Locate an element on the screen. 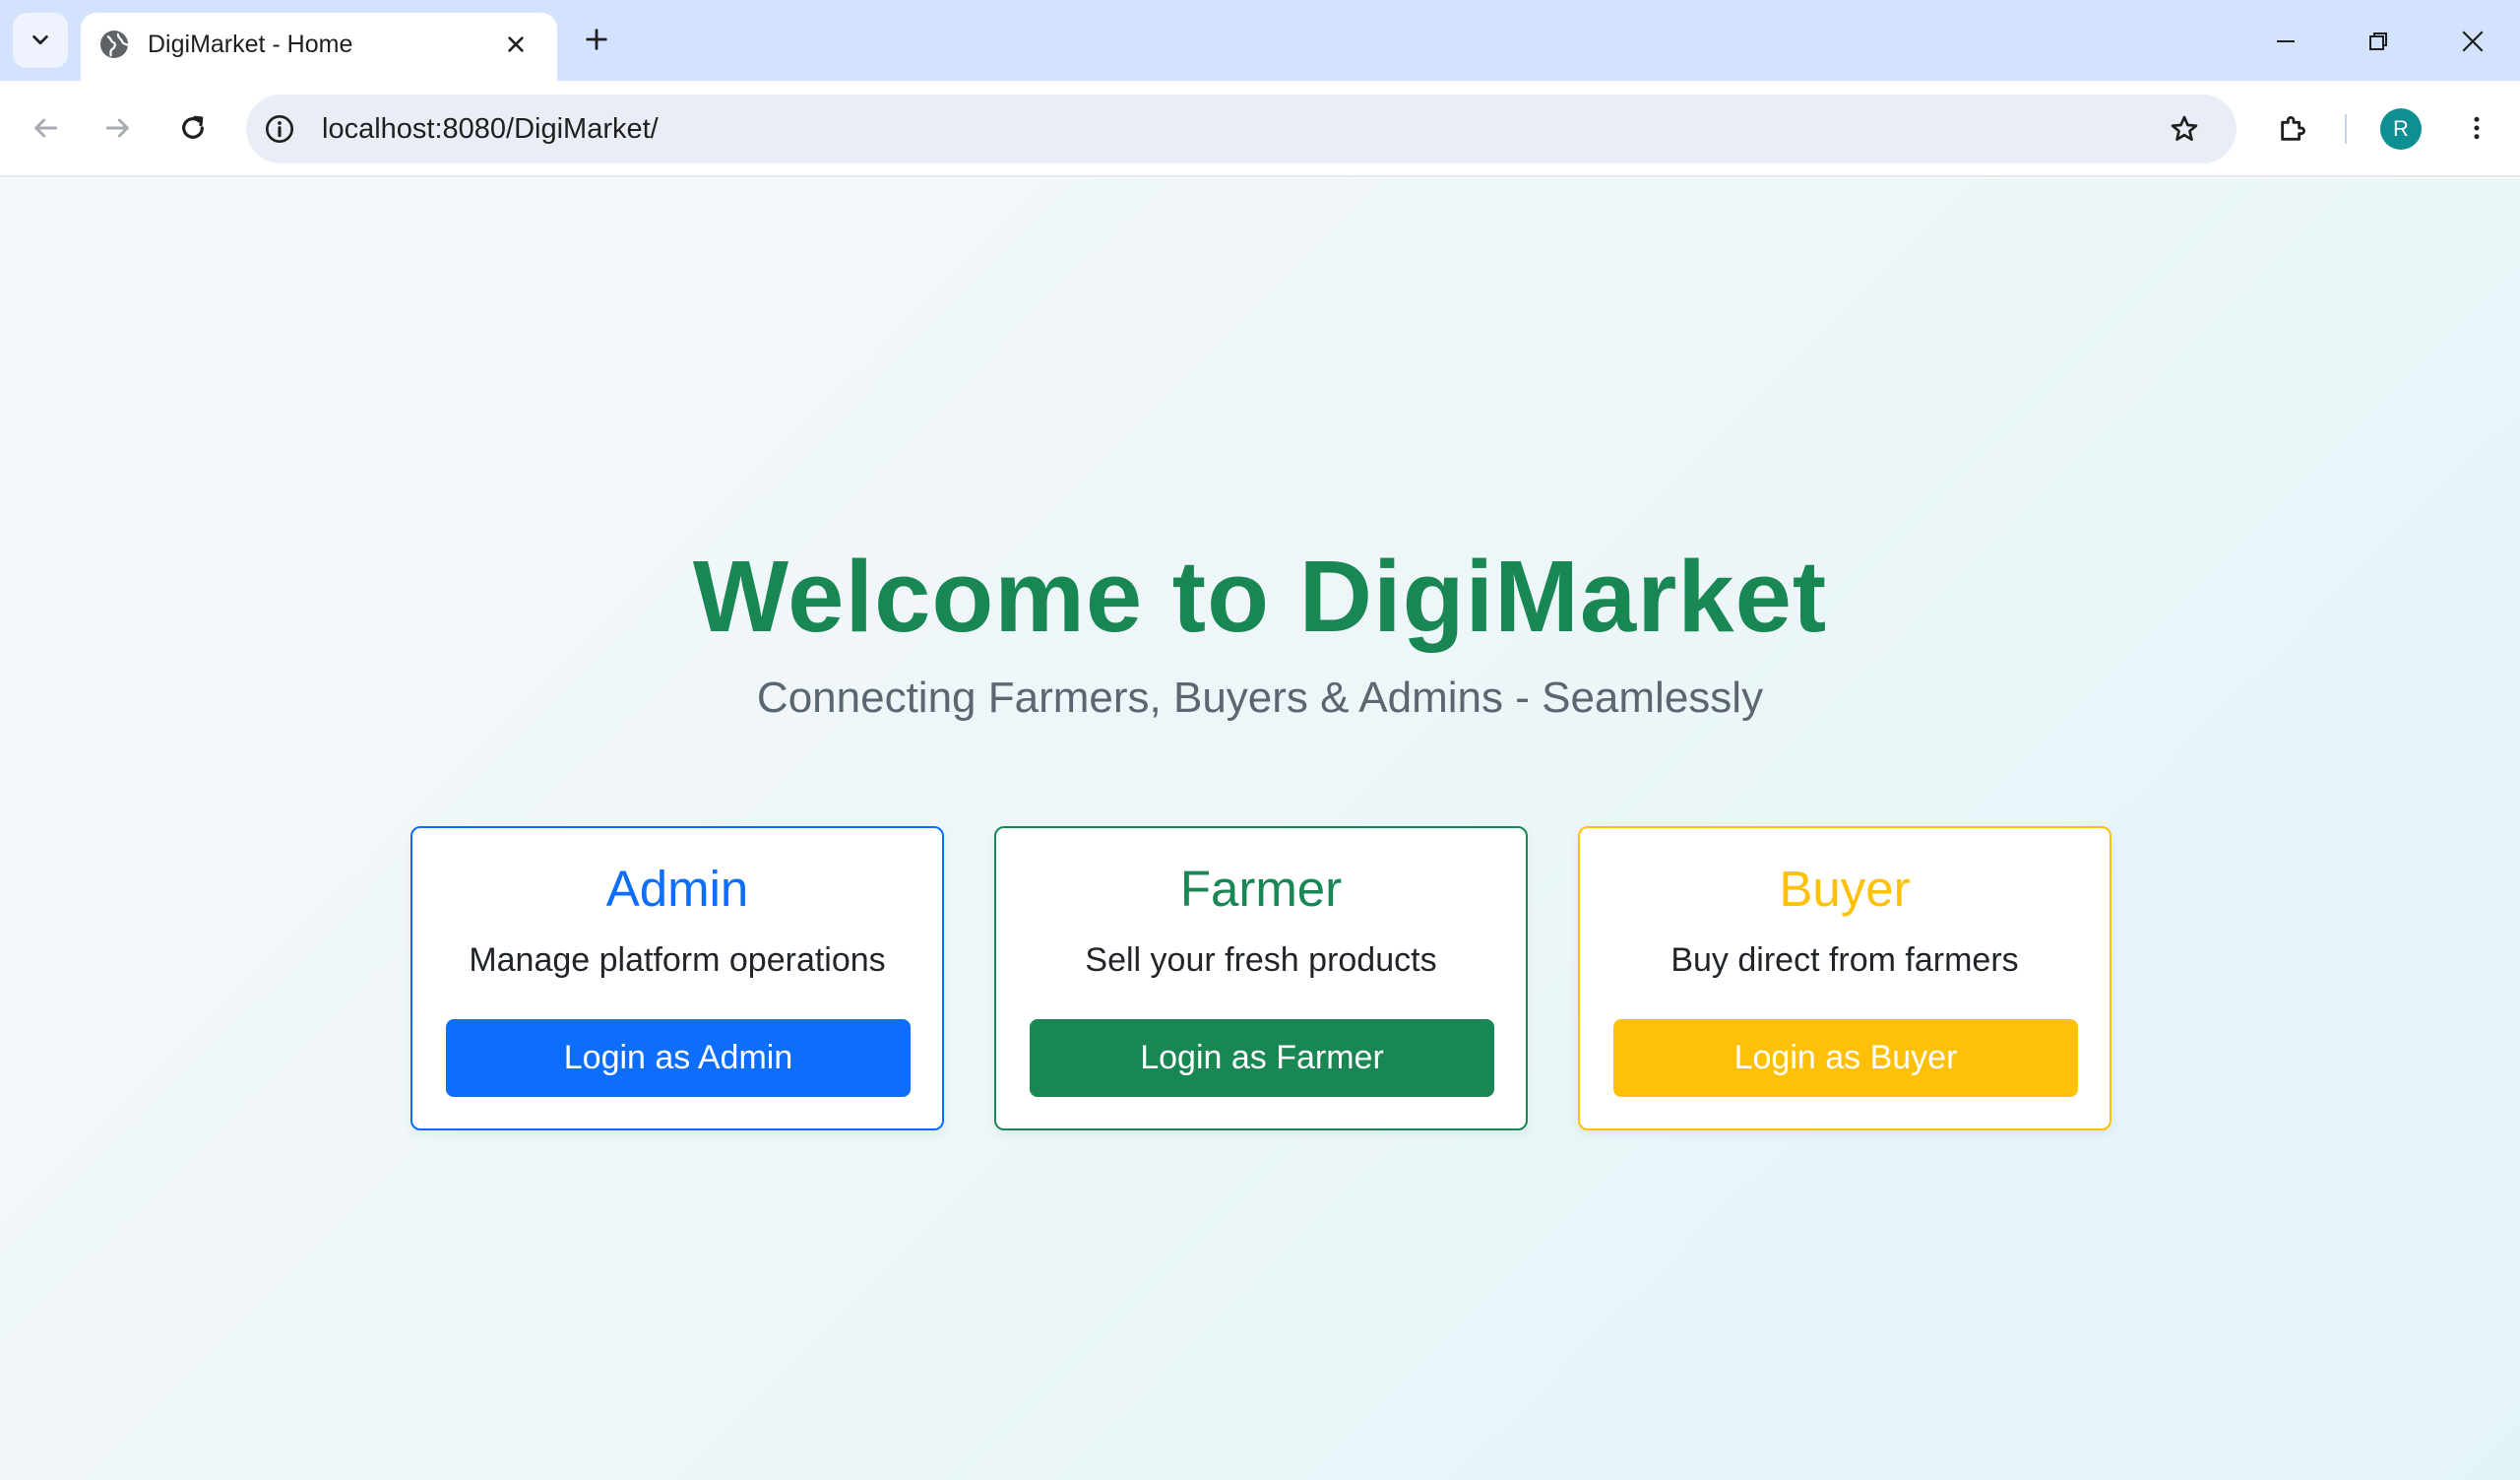 This screenshot has width=2520, height=1480. forward-button is located at coordinates (118, 128).